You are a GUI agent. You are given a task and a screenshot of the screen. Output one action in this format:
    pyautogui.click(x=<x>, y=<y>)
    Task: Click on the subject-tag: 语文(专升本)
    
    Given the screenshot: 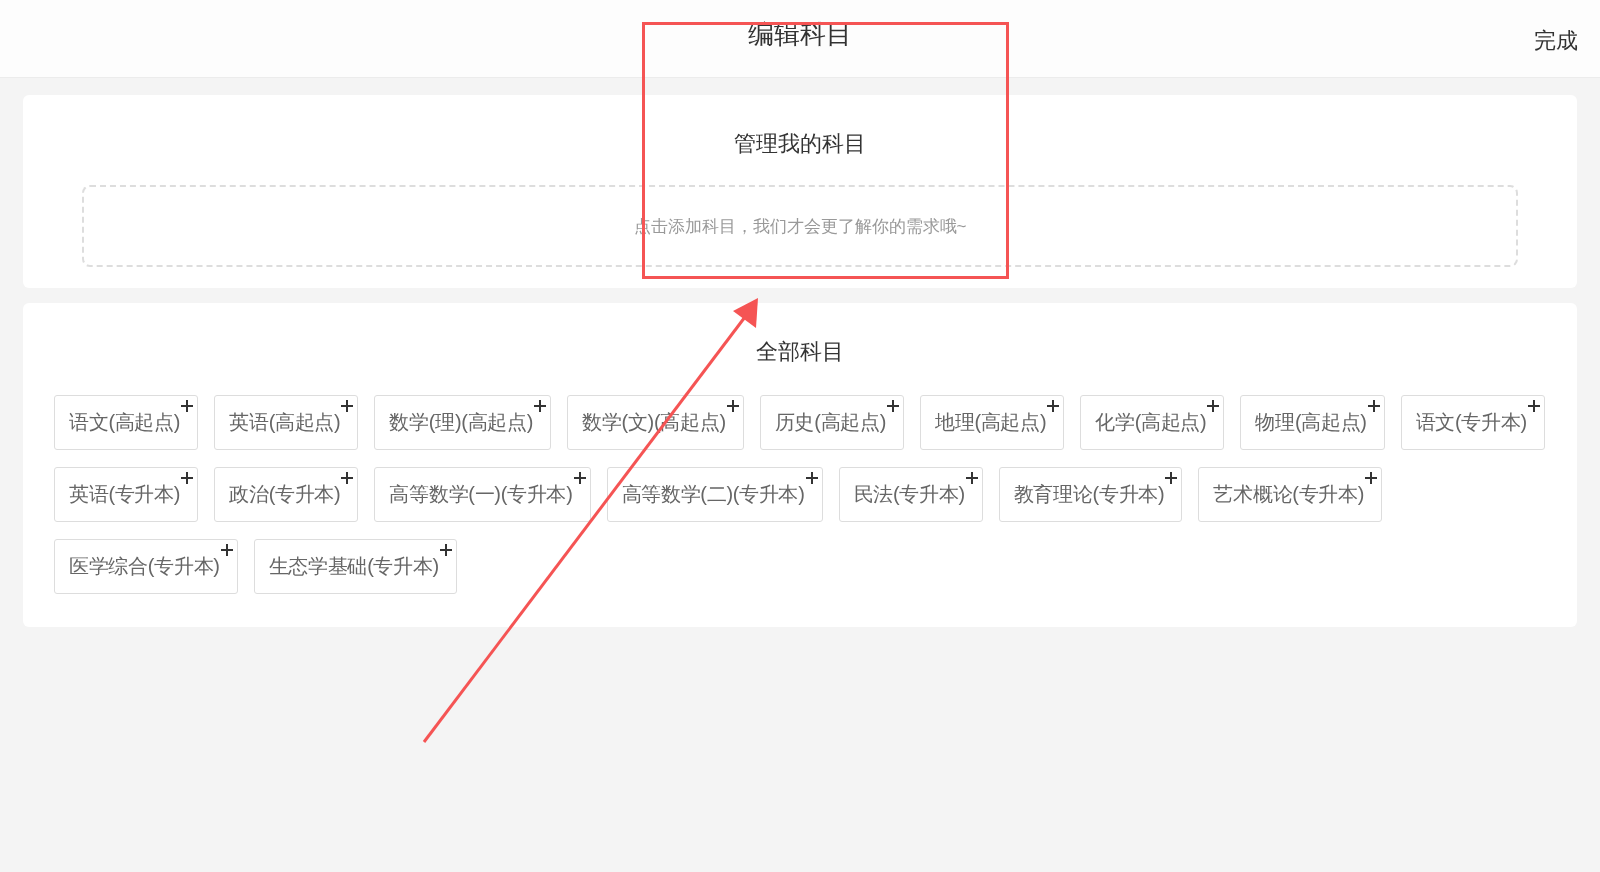 What is the action you would take?
    pyautogui.click(x=1472, y=422)
    